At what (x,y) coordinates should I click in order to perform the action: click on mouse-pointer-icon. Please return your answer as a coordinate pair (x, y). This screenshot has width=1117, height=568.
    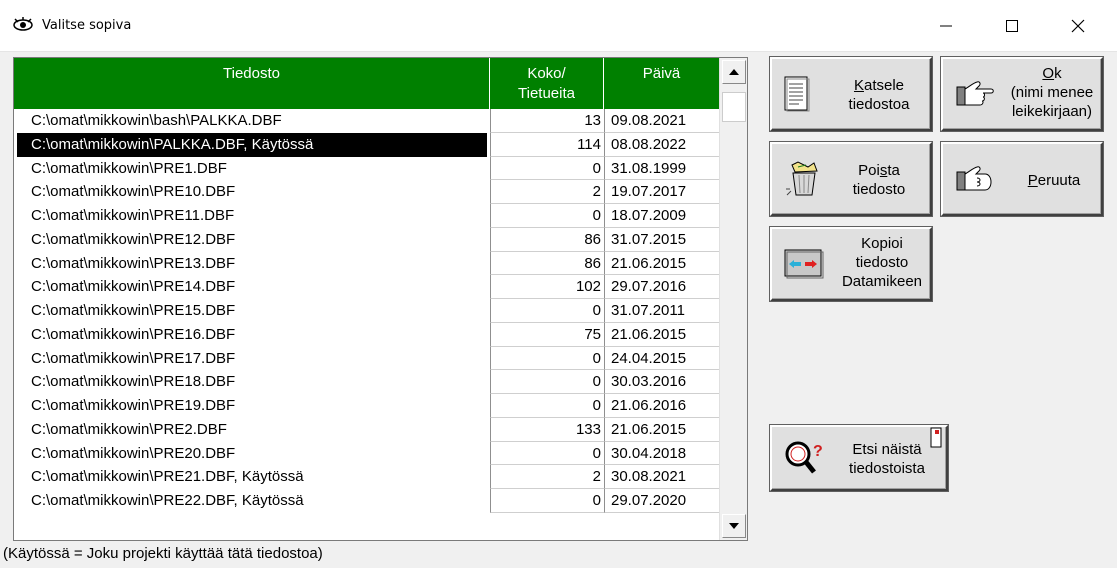
    Looking at the image, I should click on (936, 437).